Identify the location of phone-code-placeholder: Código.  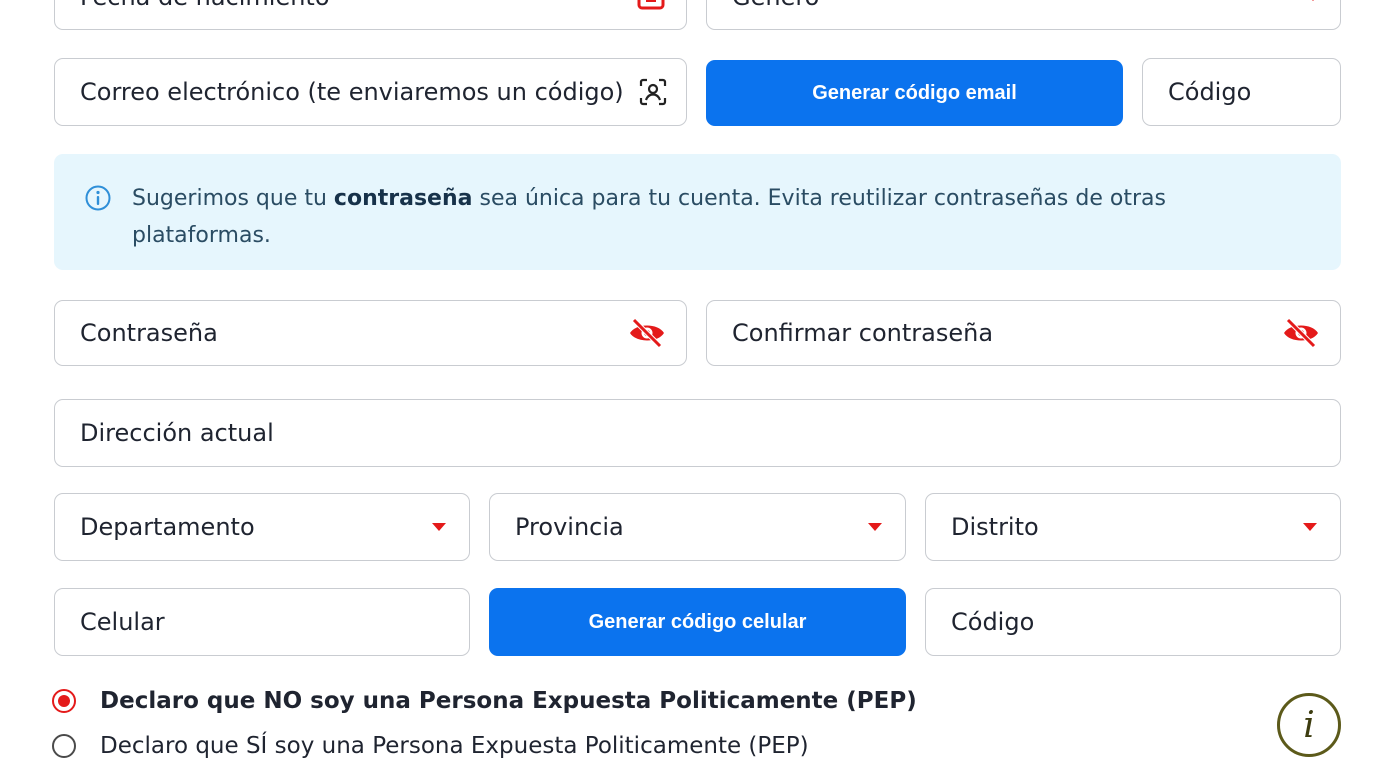
(993, 622).